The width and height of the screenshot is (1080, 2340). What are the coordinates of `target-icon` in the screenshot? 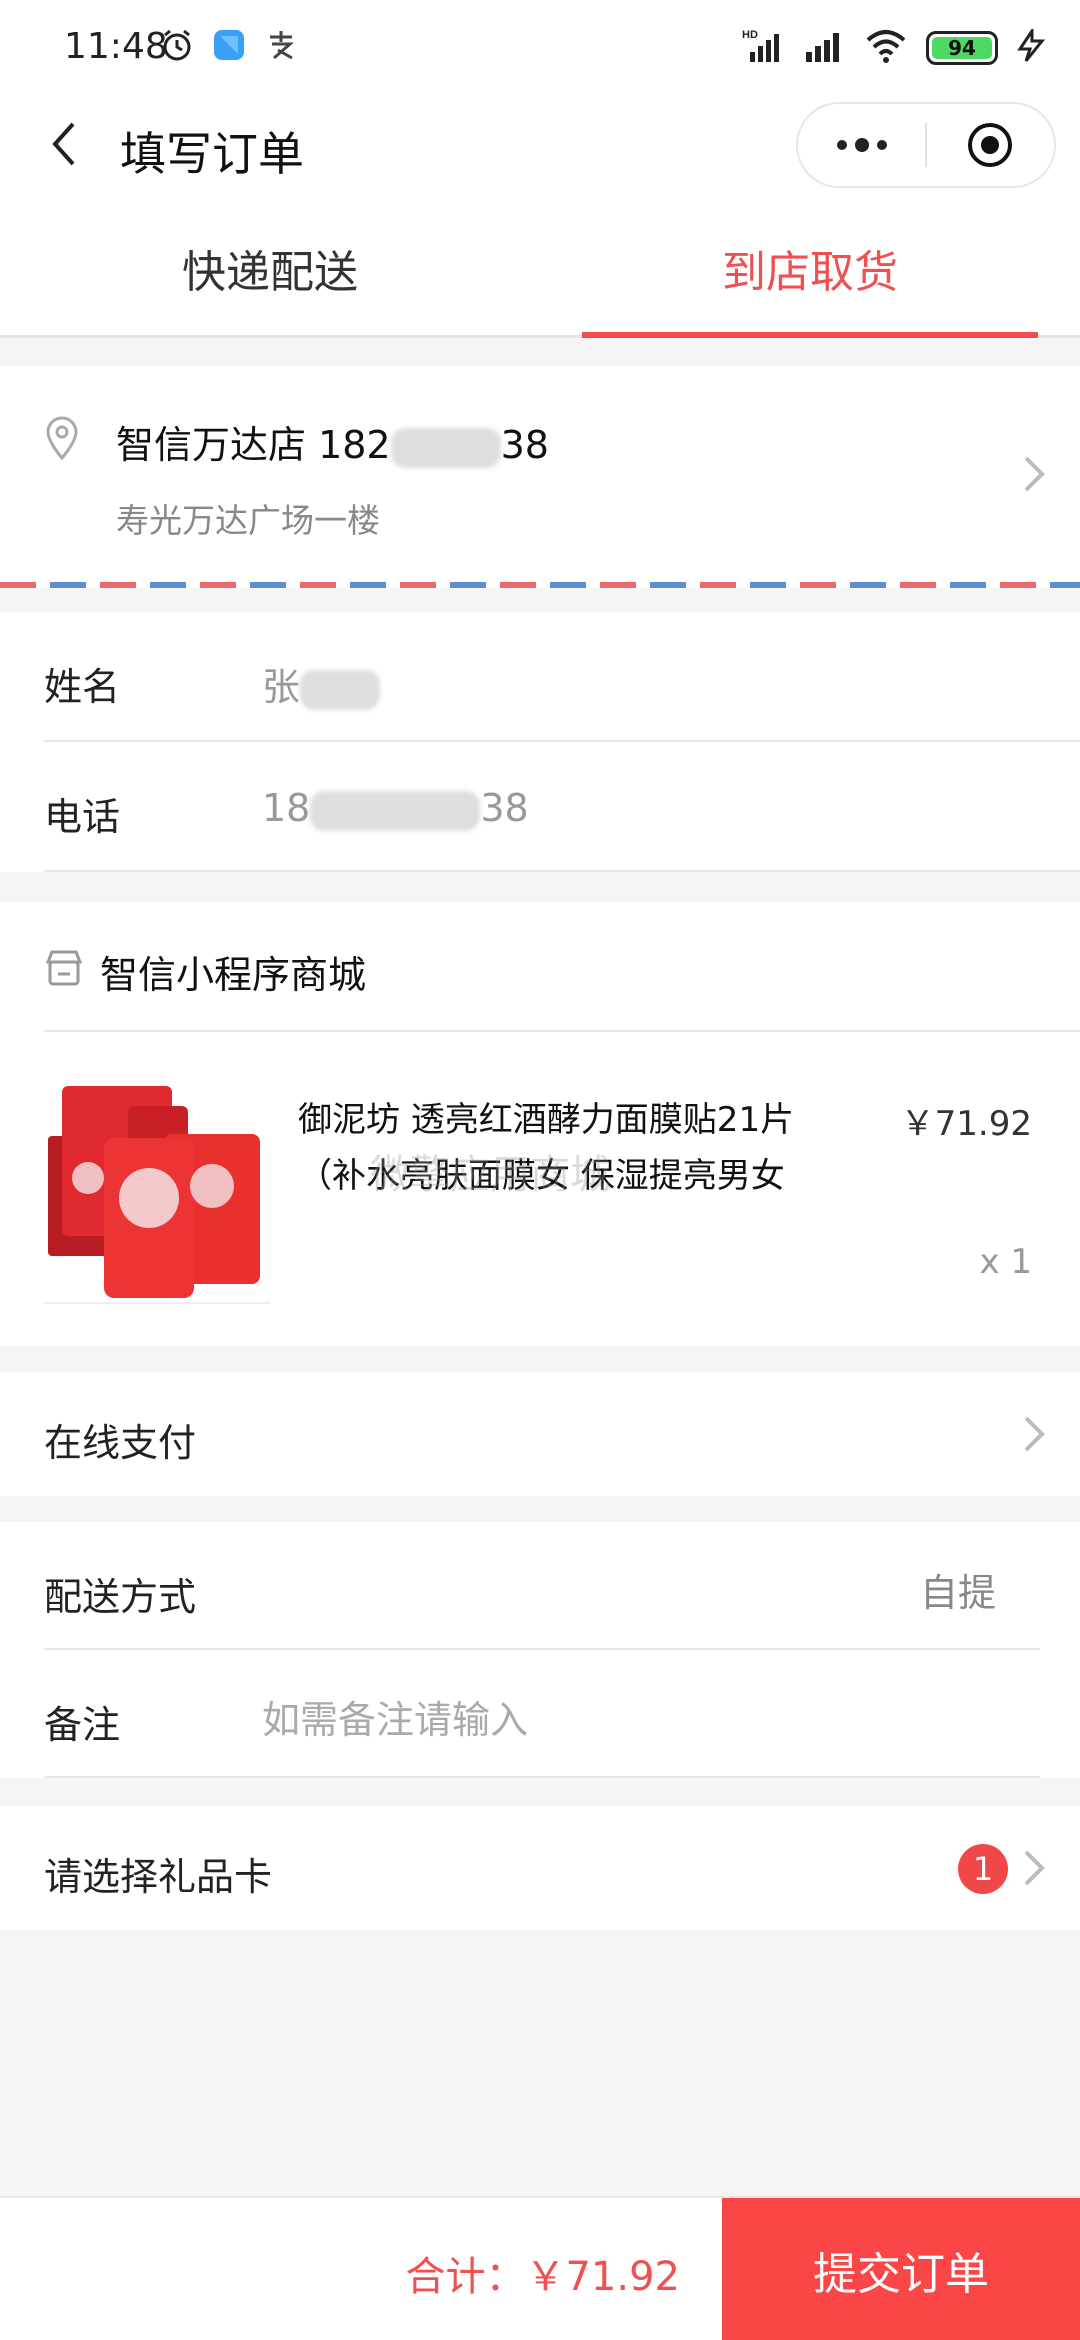 It's located at (990, 145).